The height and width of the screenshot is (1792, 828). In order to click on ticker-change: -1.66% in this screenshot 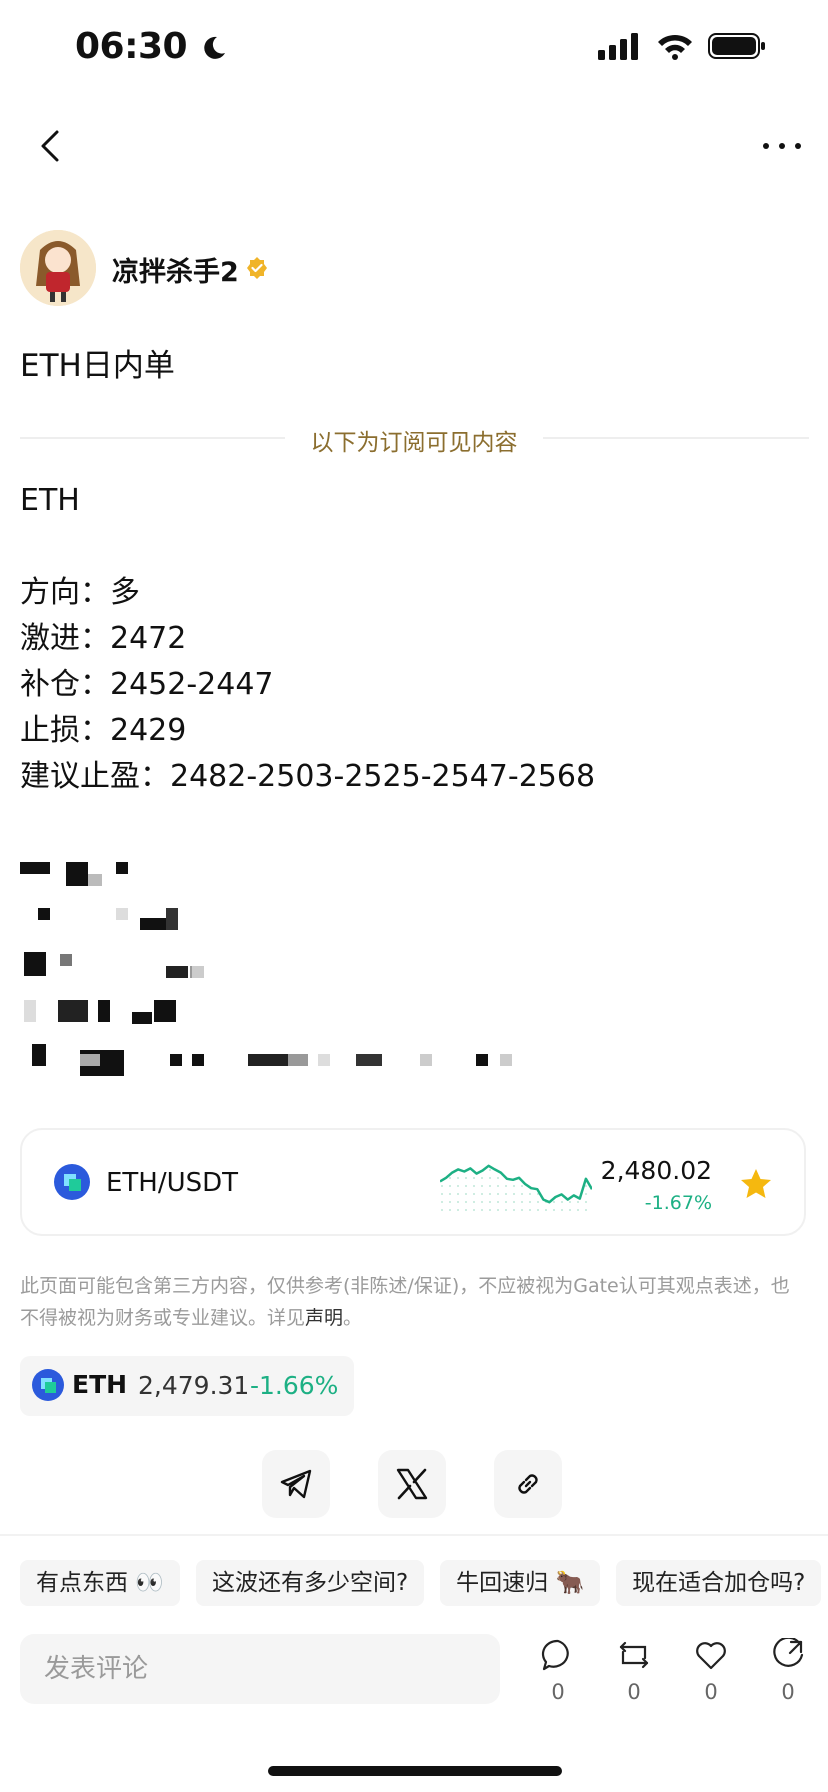, I will do `click(294, 1385)`.